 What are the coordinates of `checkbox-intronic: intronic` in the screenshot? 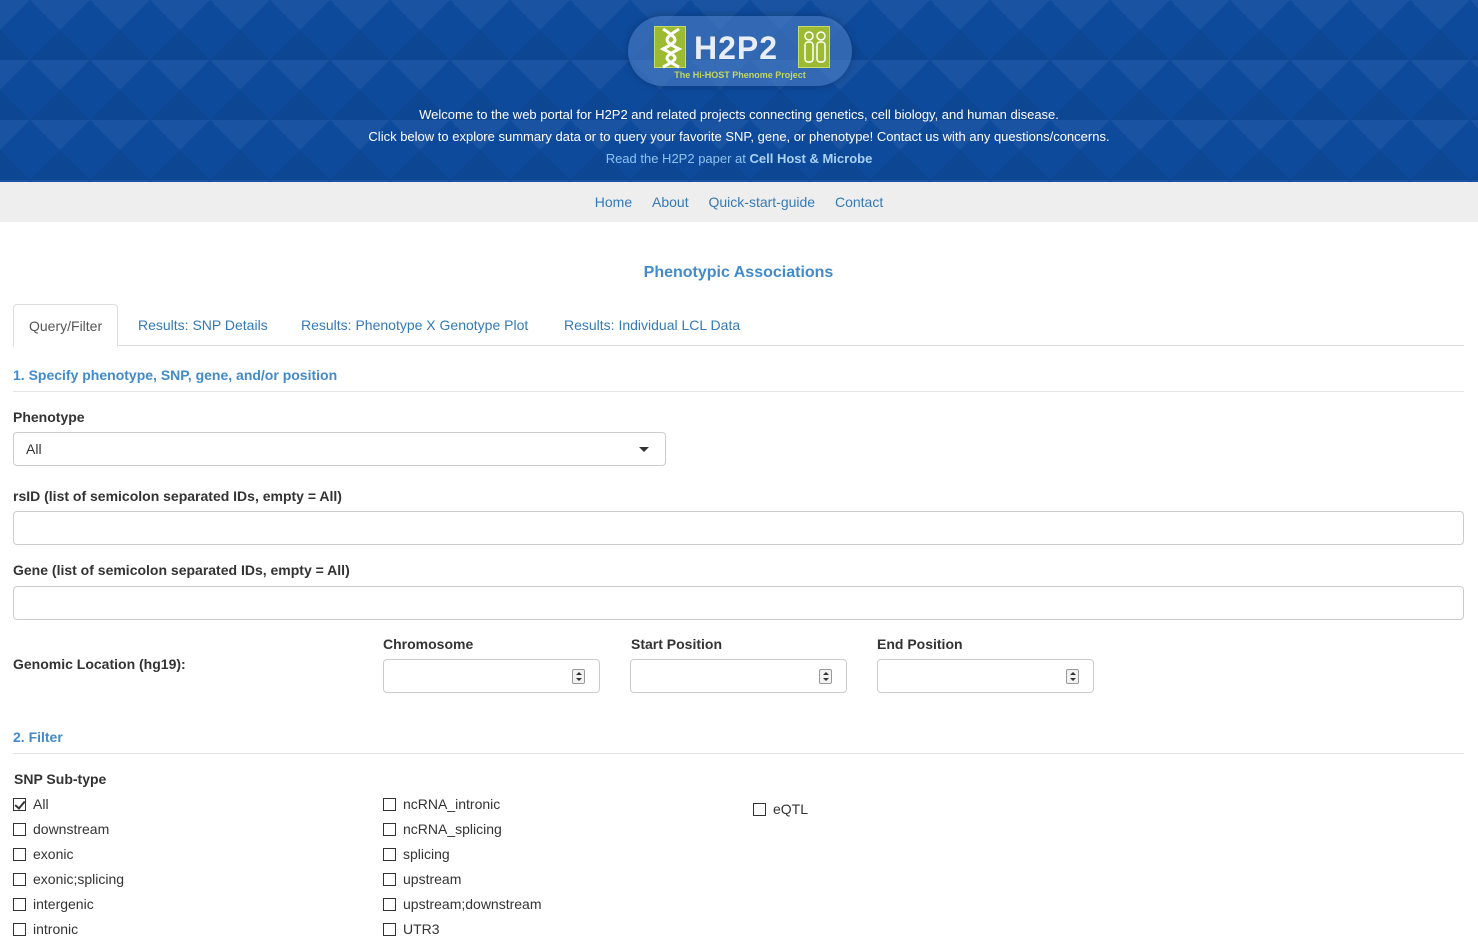 It's located at (45, 929).